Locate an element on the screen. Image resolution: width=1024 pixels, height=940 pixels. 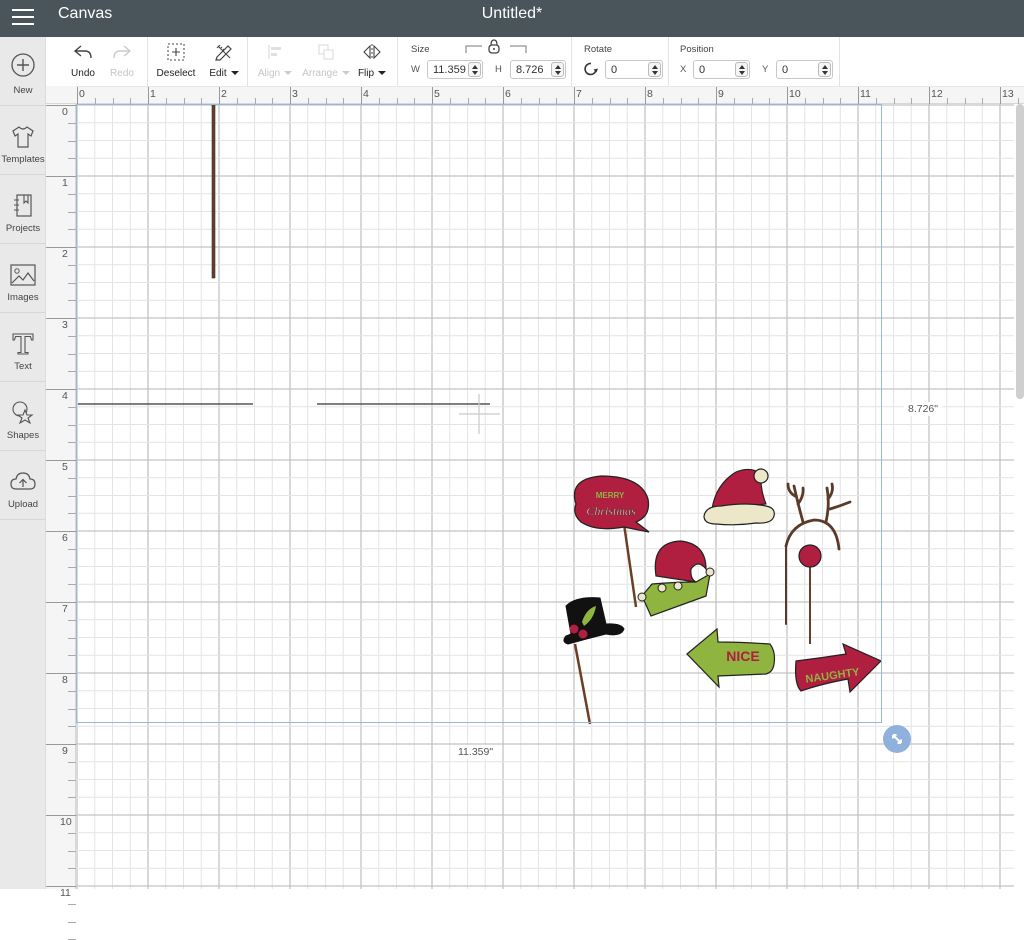
sidebar-item-templates: Templates is located at coordinates (23, 140).